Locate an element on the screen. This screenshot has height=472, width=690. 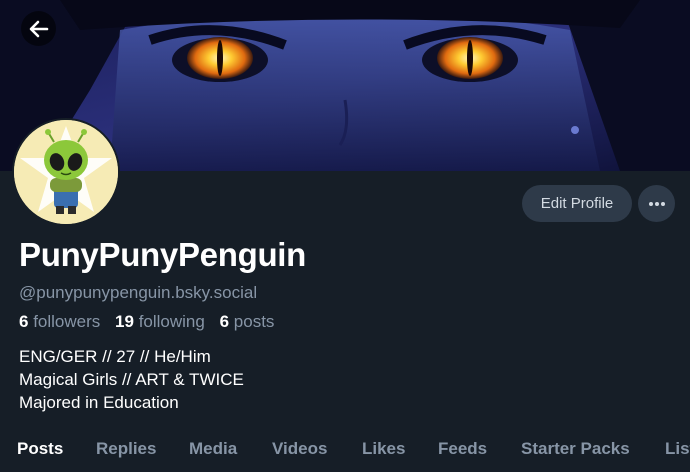
tab-posts: Posts is located at coordinates (40, 449).